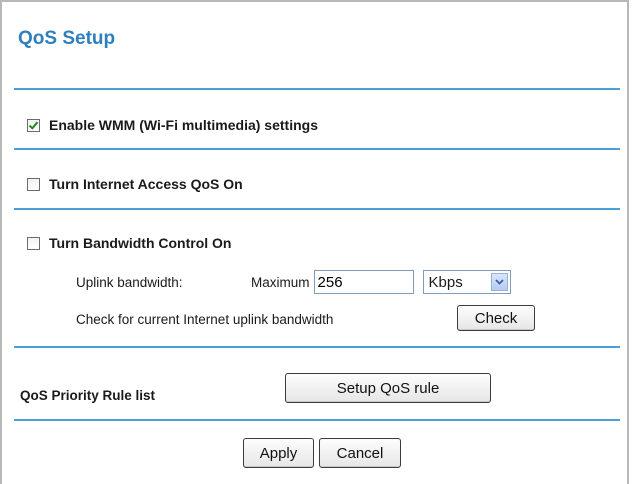  I want to click on bandwidth-row: Turn Bandwidth Control On, so click(129, 243).